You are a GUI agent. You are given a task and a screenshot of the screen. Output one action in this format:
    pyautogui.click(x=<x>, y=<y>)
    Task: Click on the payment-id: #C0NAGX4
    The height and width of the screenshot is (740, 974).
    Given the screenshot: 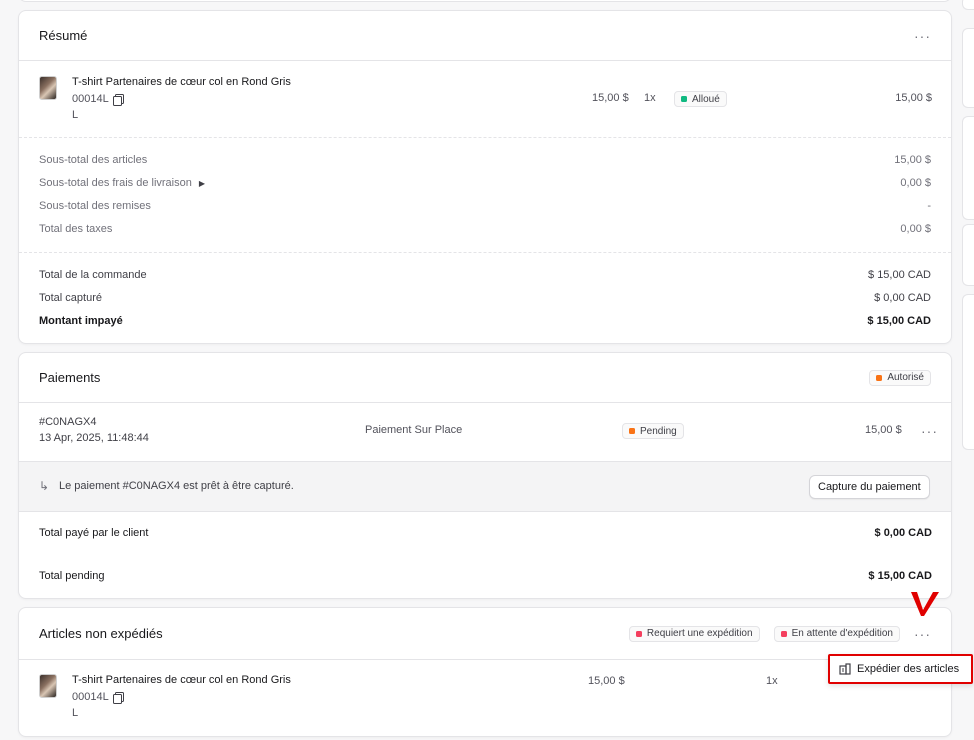 What is the action you would take?
    pyautogui.click(x=68, y=422)
    